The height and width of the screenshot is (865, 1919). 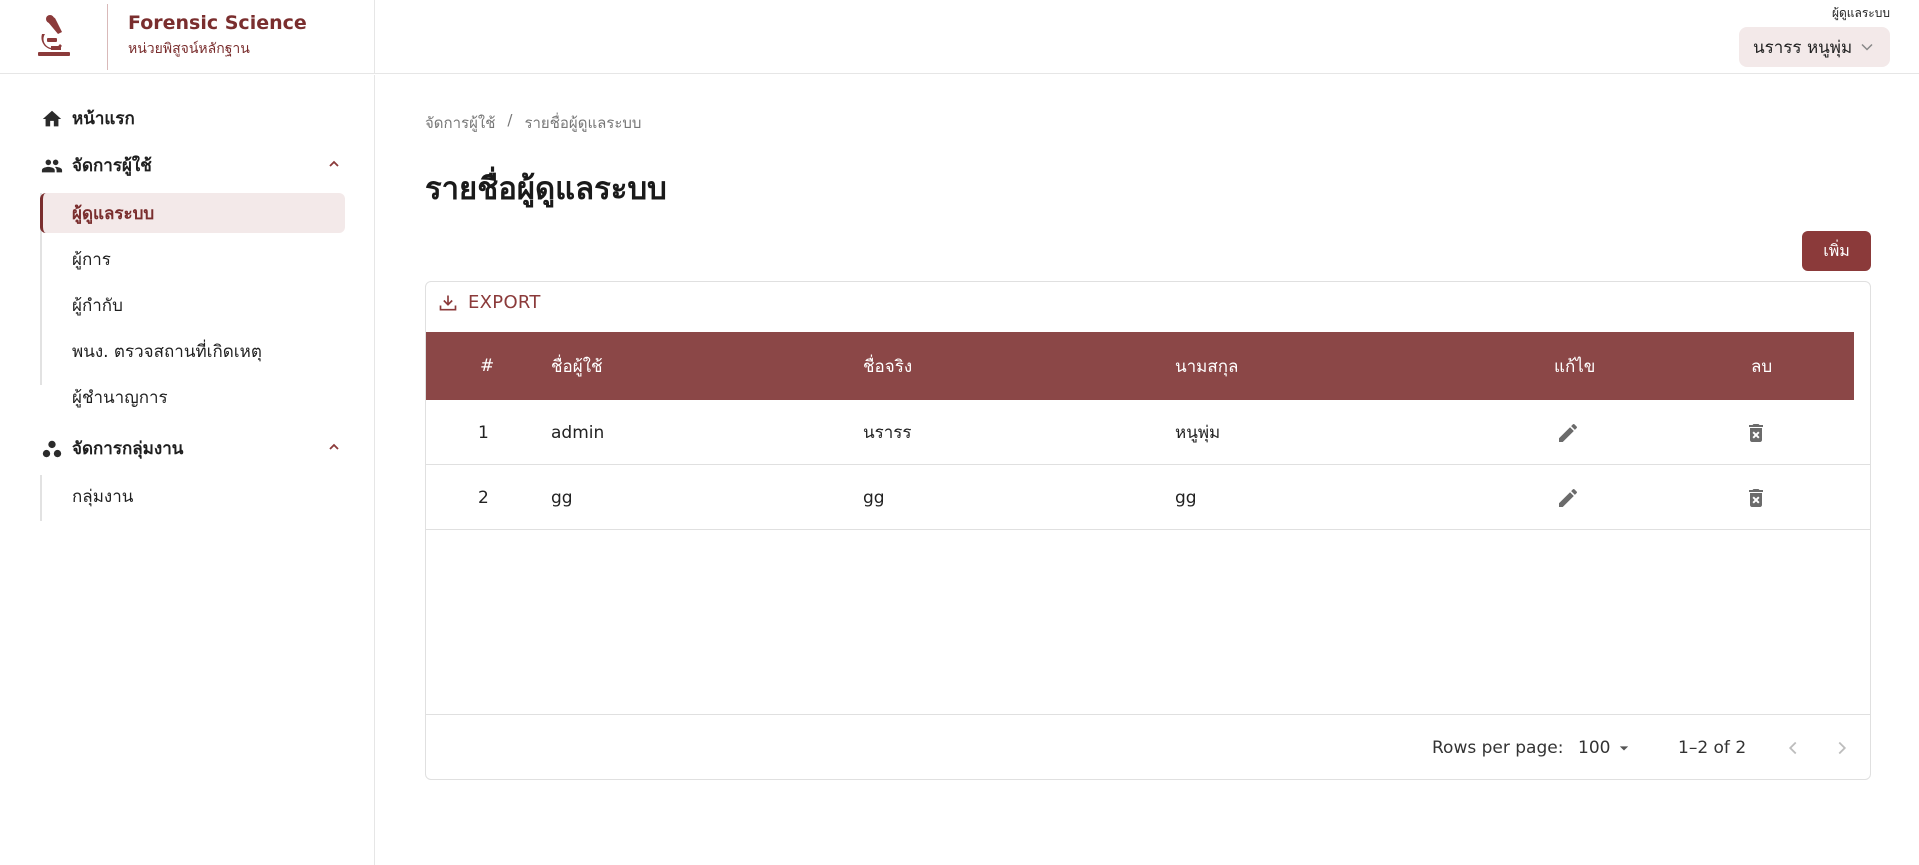 What do you see at coordinates (1148, 714) in the screenshot?
I see `table-footer-divider` at bounding box center [1148, 714].